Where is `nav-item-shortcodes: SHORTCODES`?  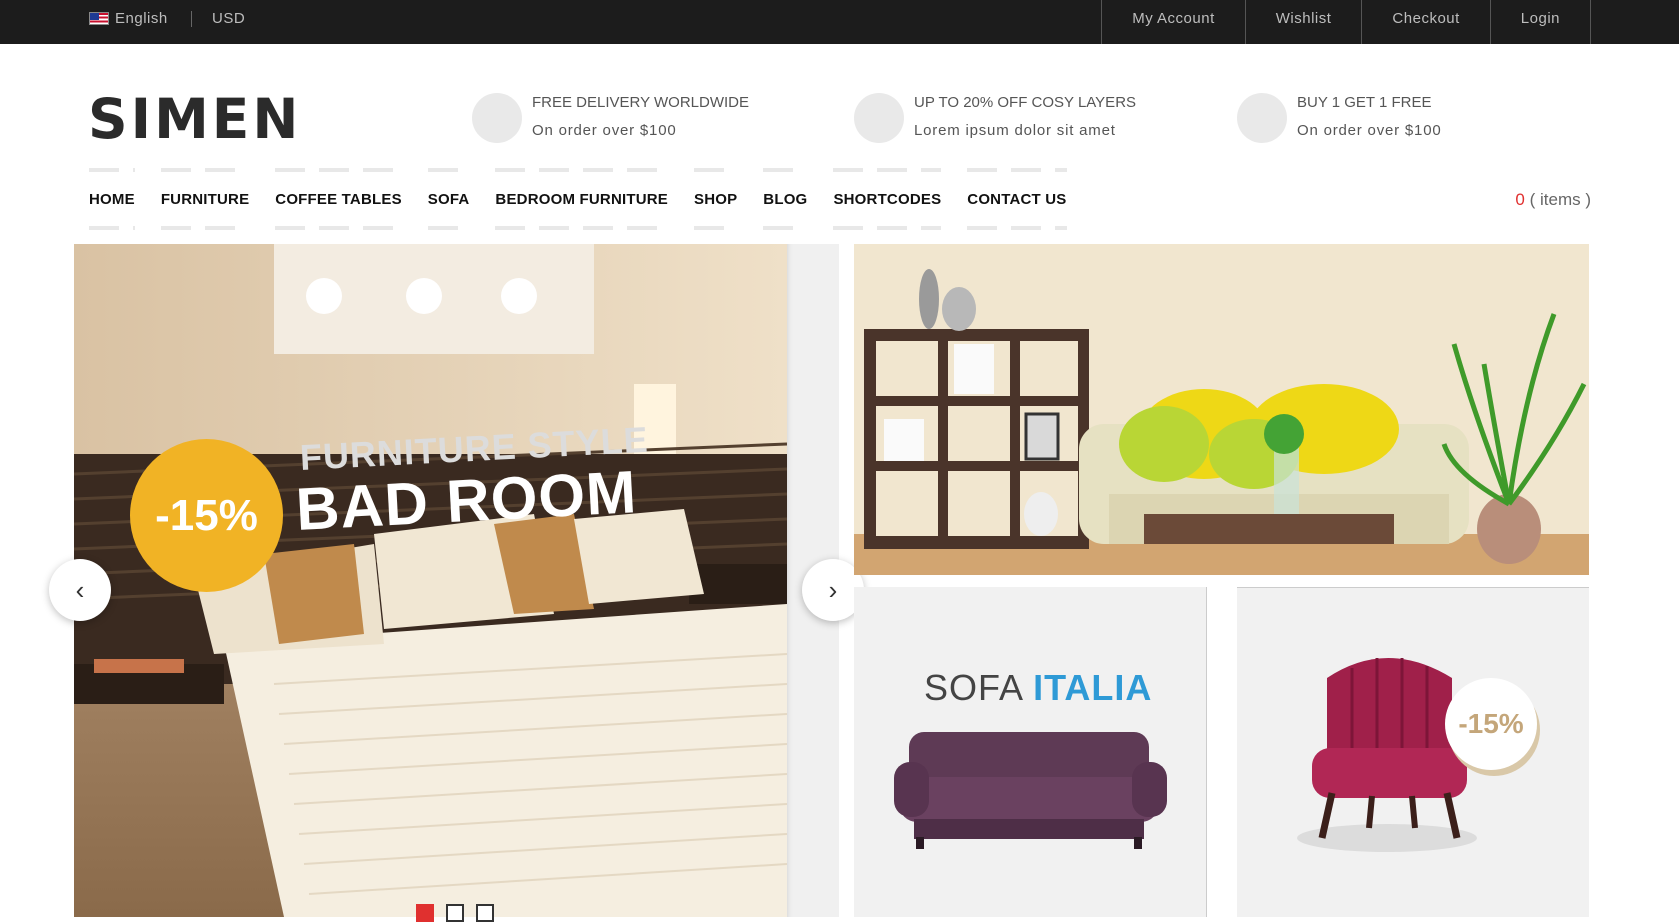 nav-item-shortcodes: SHORTCODES is located at coordinates (887, 200).